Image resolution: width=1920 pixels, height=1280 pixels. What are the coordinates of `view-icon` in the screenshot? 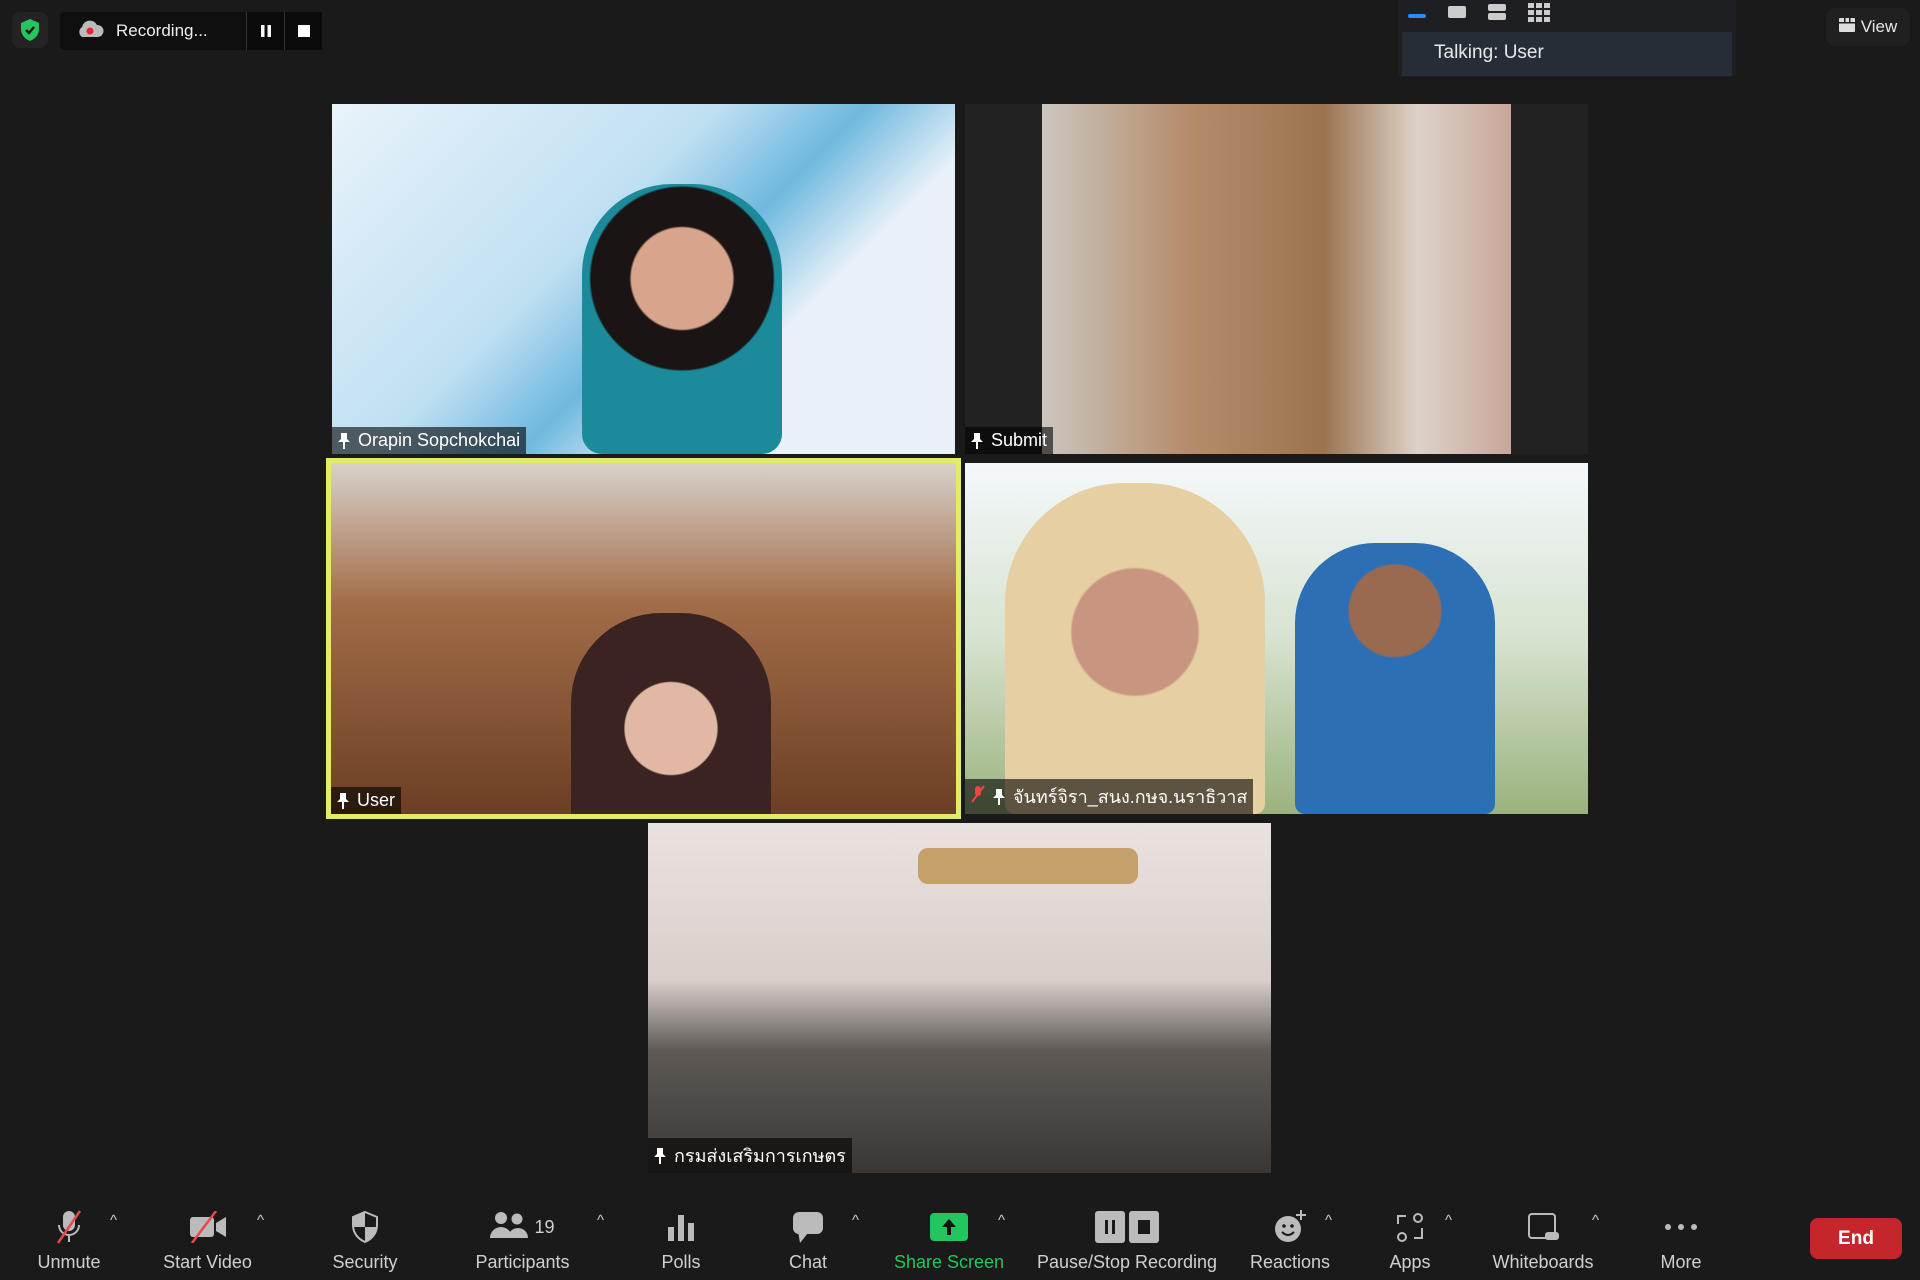 It's located at (1846, 27).